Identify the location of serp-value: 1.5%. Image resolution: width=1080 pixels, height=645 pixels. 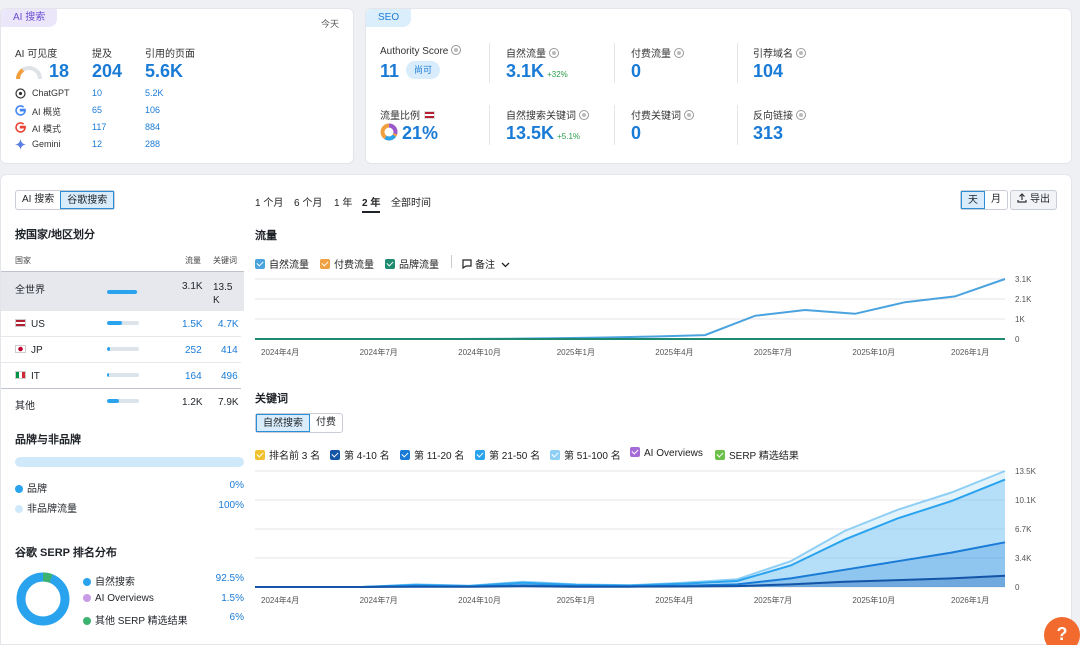
(232, 598).